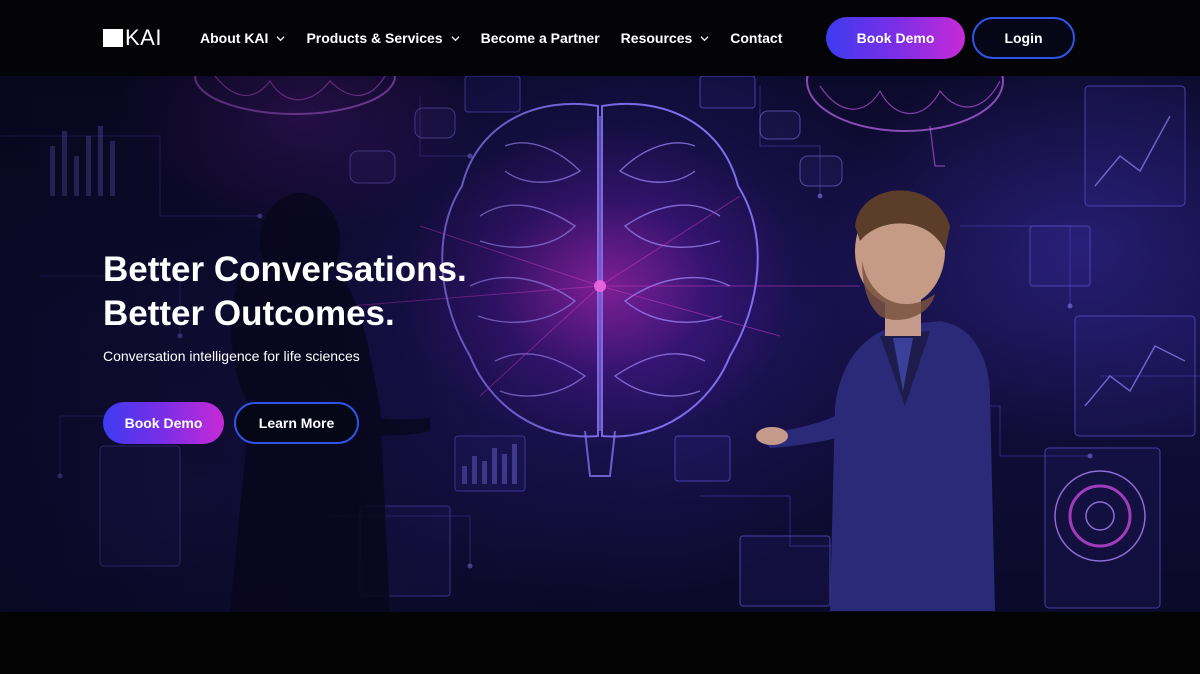 Image resolution: width=1200 pixels, height=674 pixels. I want to click on login-button: Login, so click(1023, 38).